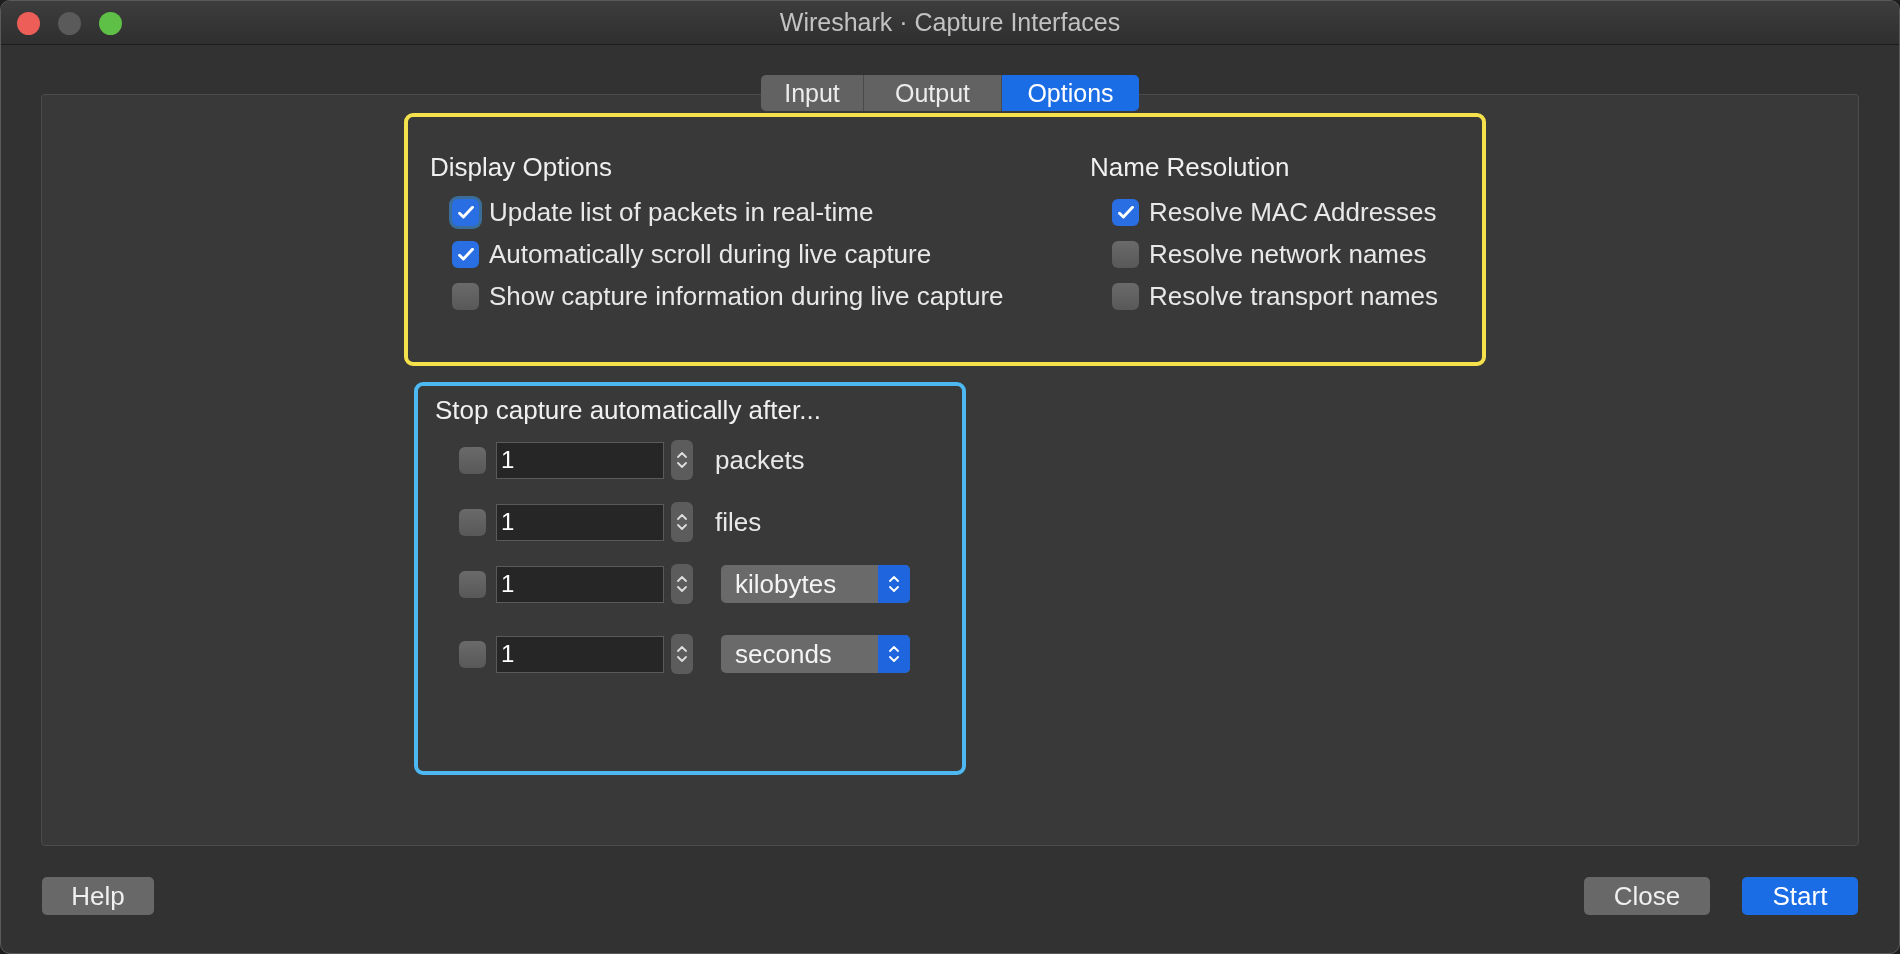 The image size is (1900, 954). Describe the element at coordinates (1288, 254) in the screenshot. I see `checkbox-label: Resolve network names` at that location.